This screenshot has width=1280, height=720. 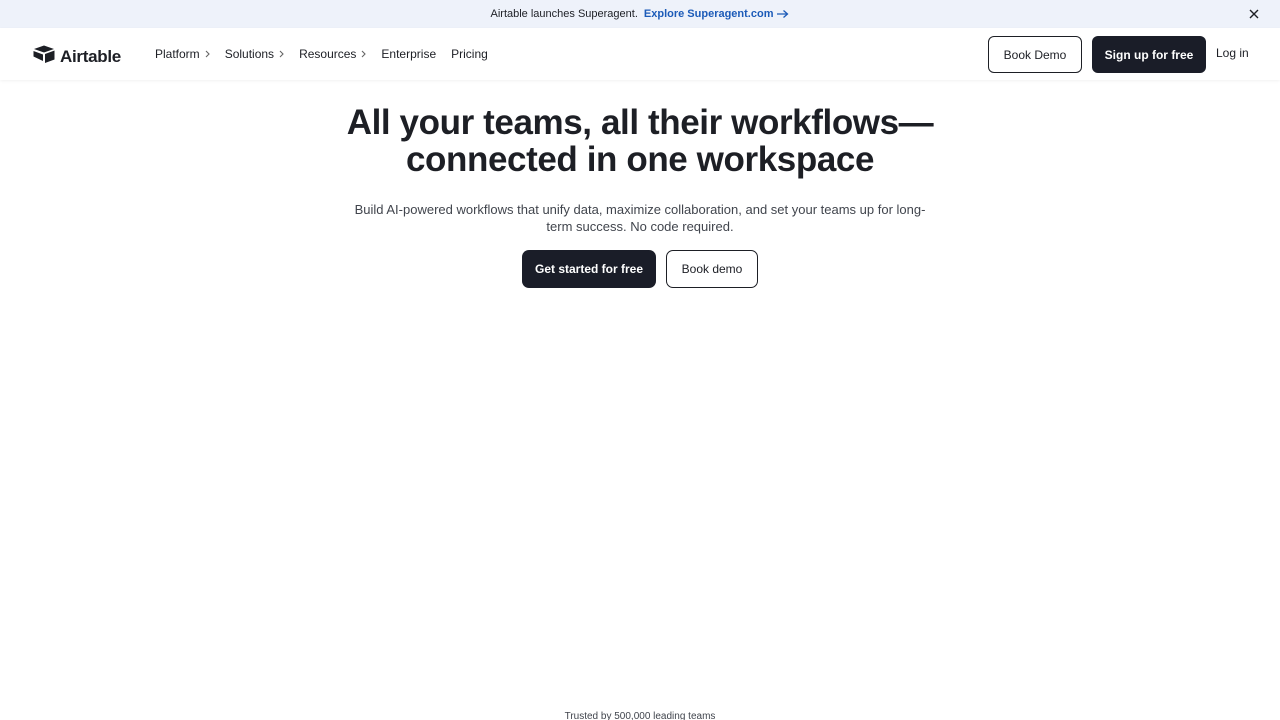 I want to click on nav-item-solutions: Solutions, so click(x=254, y=54).